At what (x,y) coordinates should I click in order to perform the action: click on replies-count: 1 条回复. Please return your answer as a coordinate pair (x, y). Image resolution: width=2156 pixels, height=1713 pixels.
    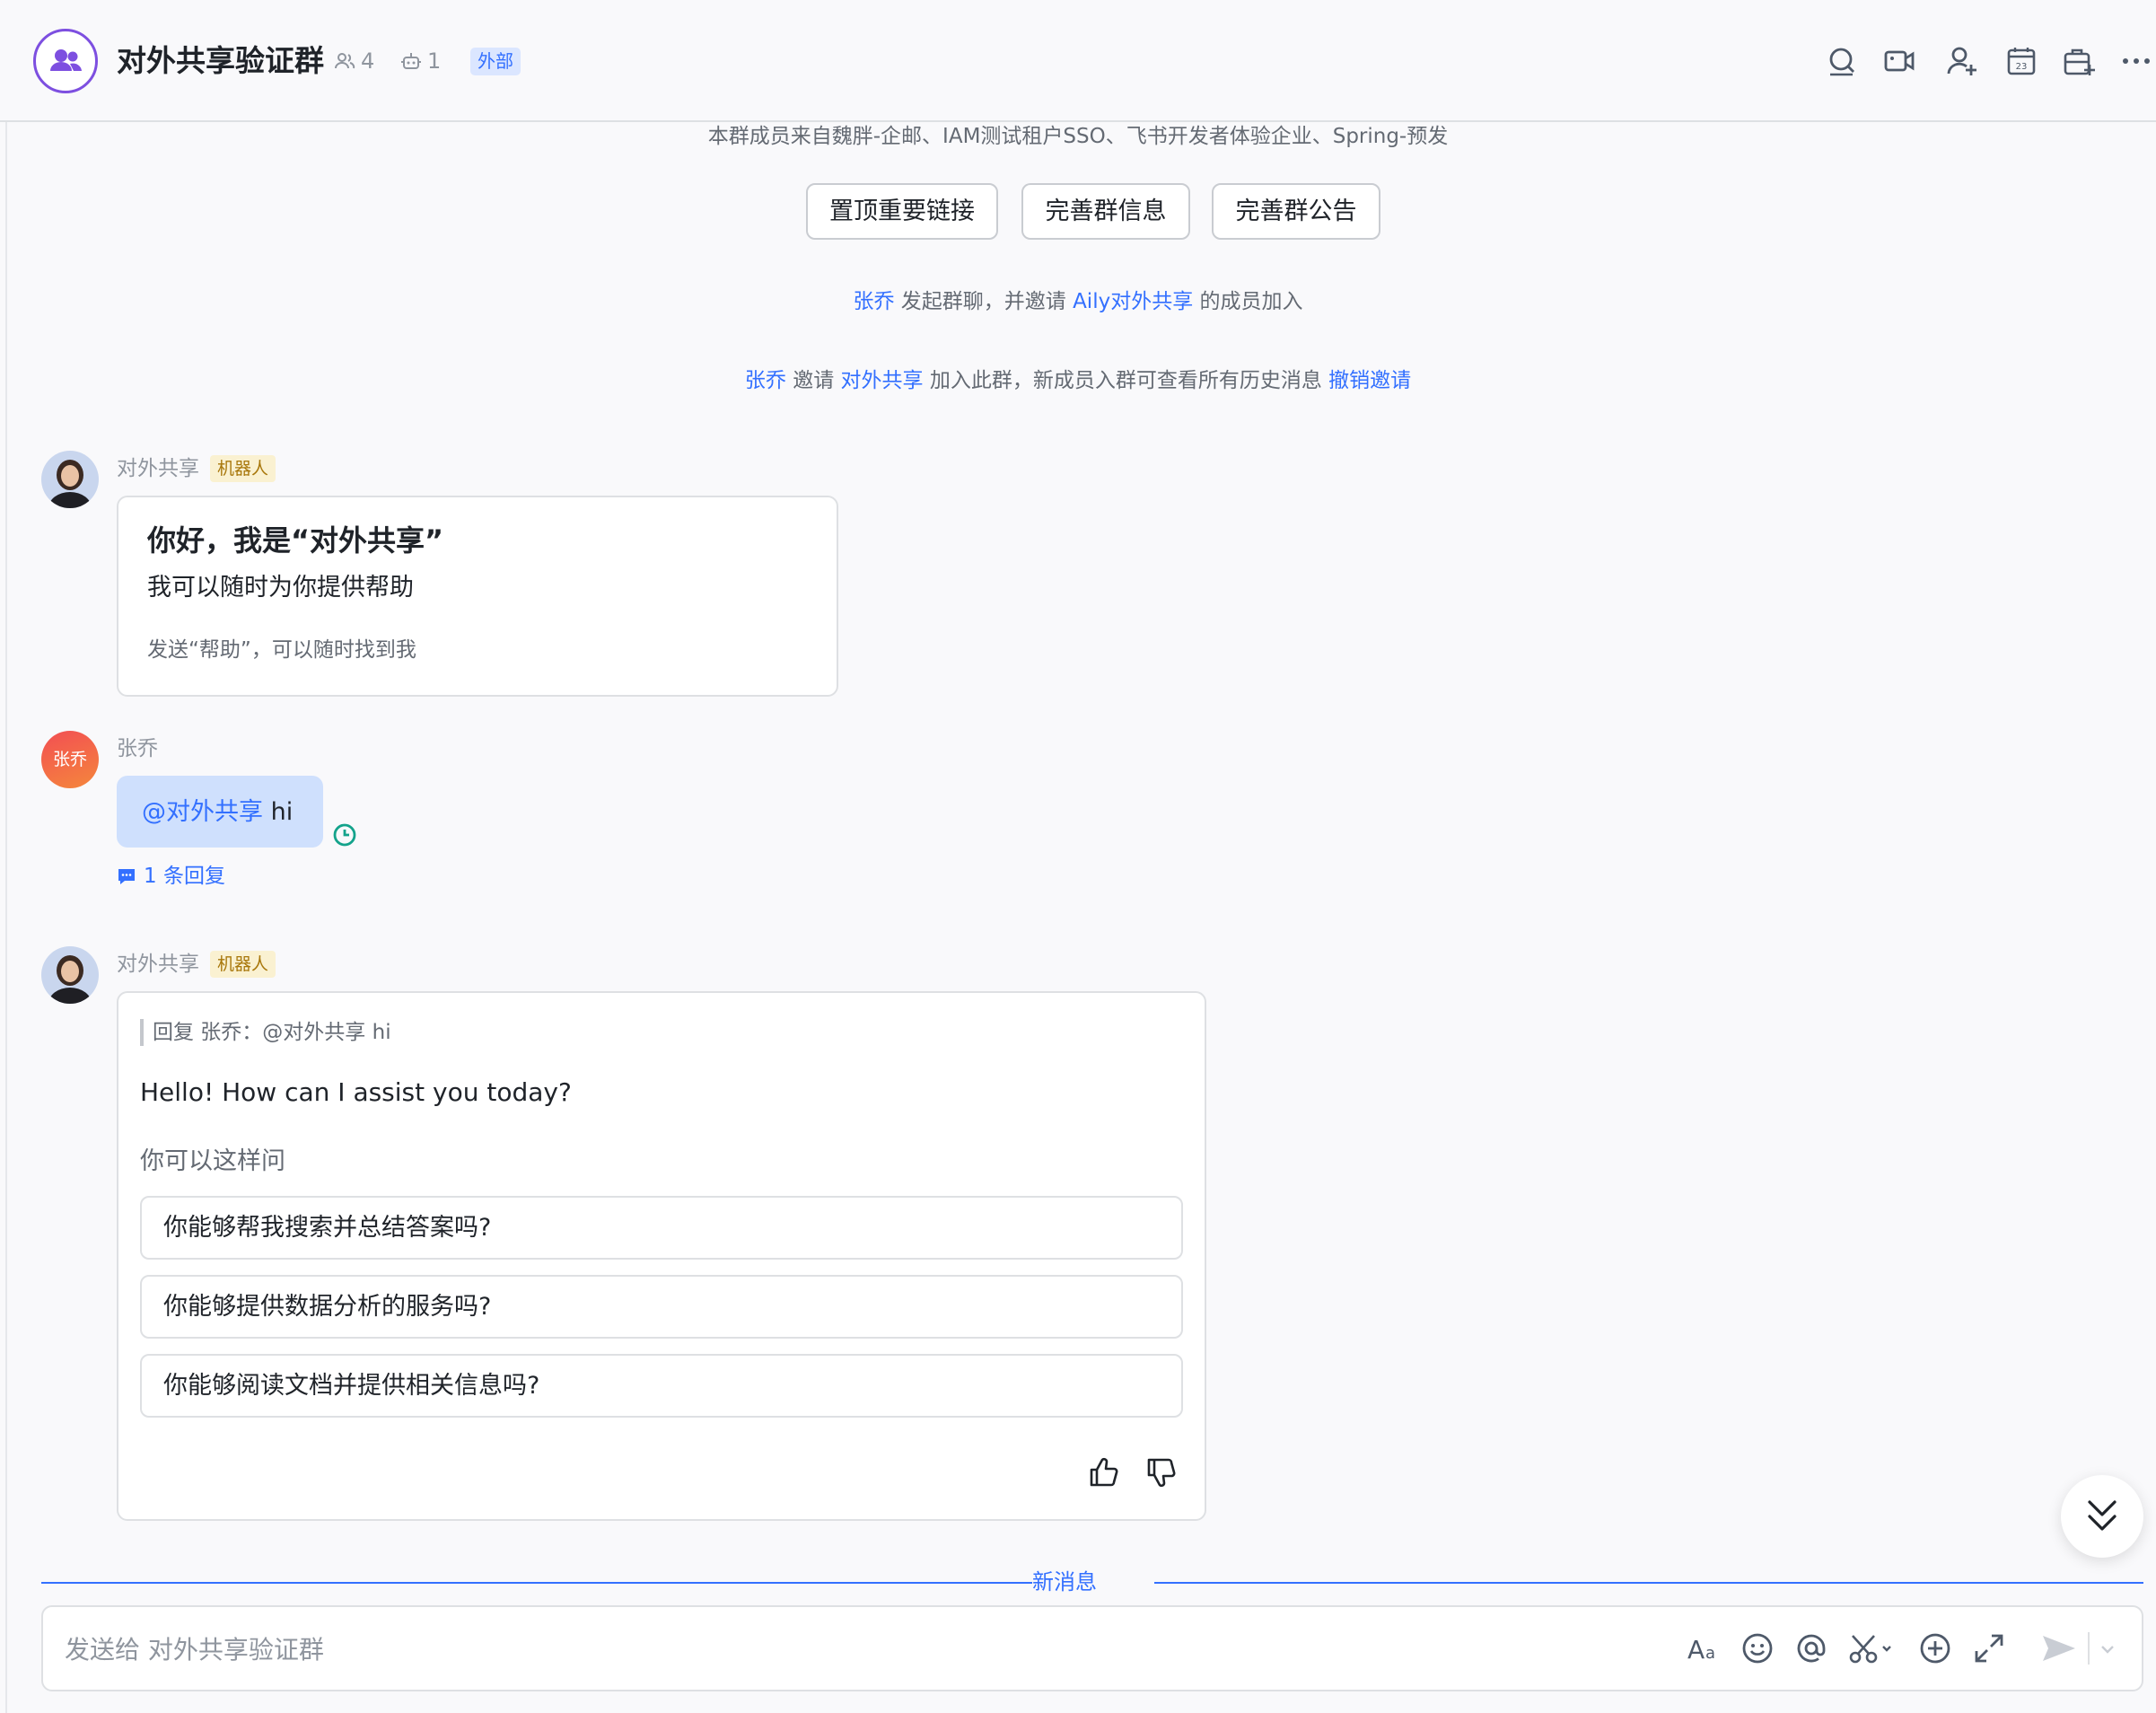
    Looking at the image, I should click on (184, 876).